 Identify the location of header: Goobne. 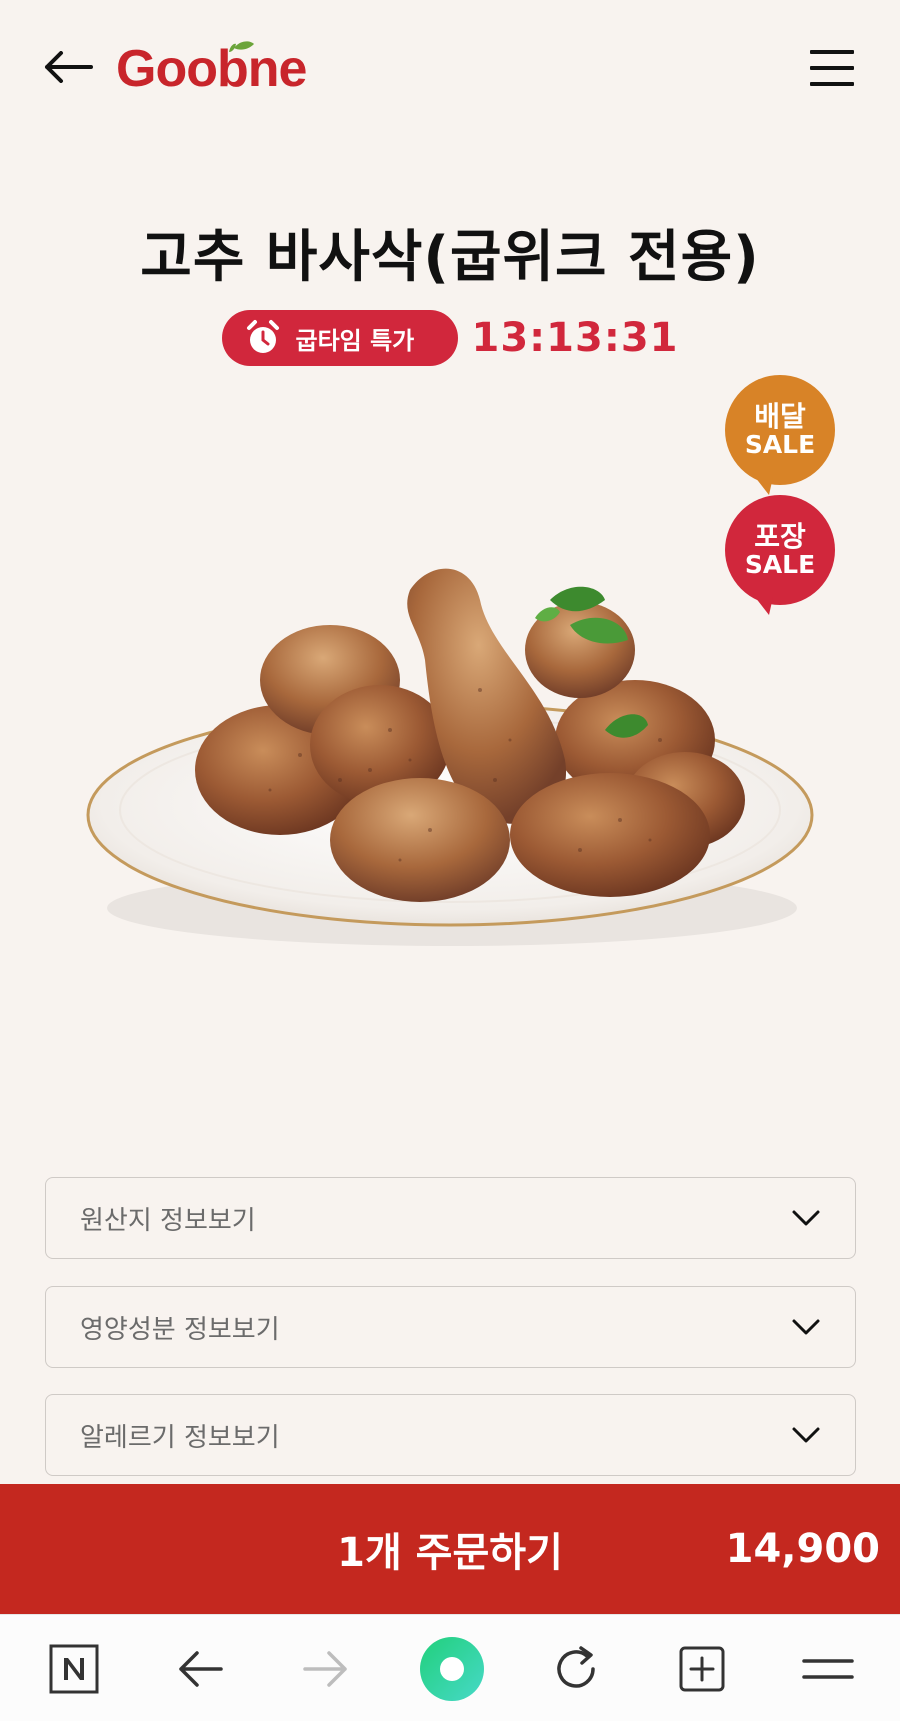
(450, 70).